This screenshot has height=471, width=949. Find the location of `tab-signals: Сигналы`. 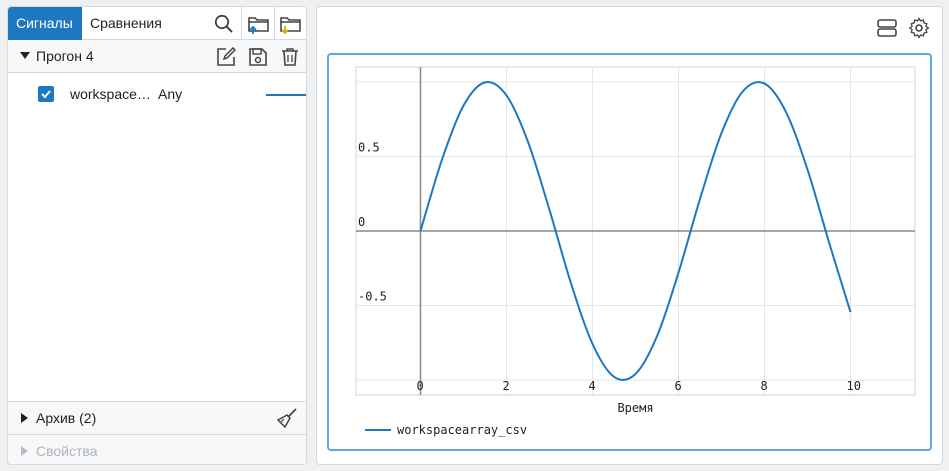

tab-signals: Сигналы is located at coordinates (45, 23).